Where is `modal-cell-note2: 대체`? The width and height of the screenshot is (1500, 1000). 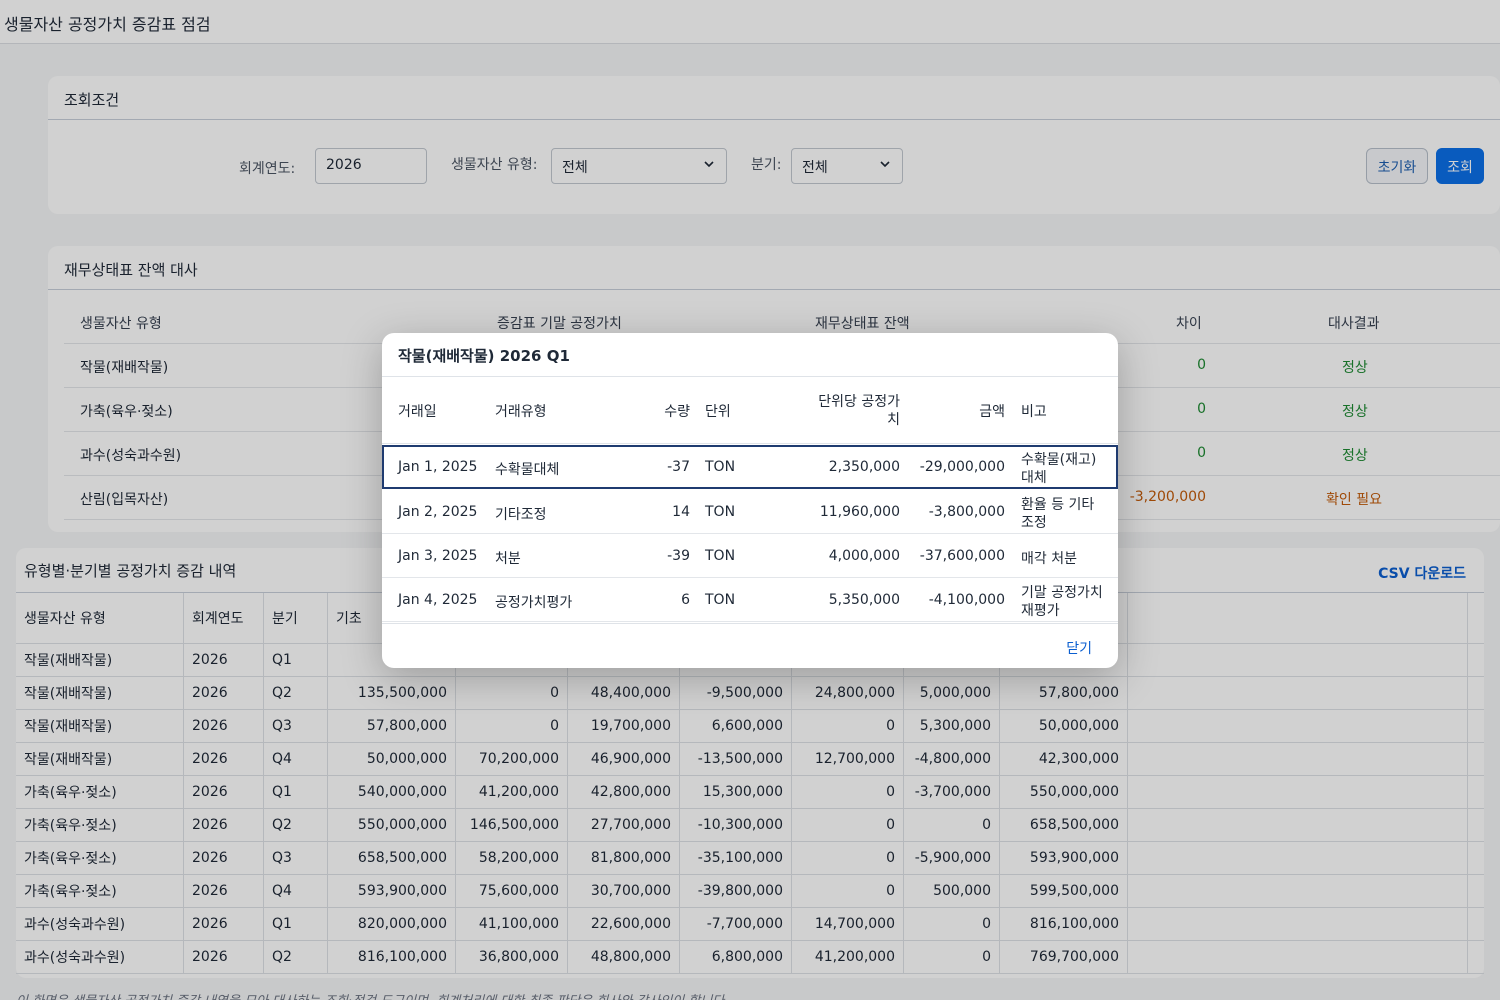
modal-cell-note2: 대체 is located at coordinates (1034, 478).